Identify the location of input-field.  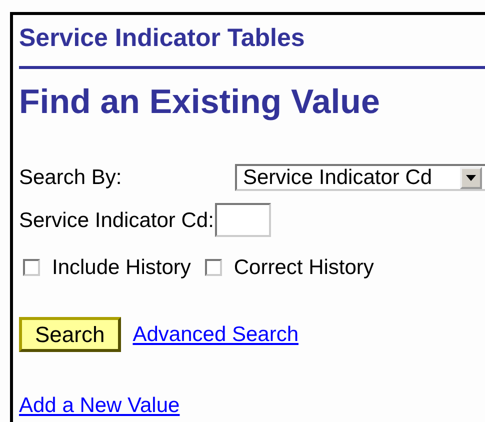
(242, 220).